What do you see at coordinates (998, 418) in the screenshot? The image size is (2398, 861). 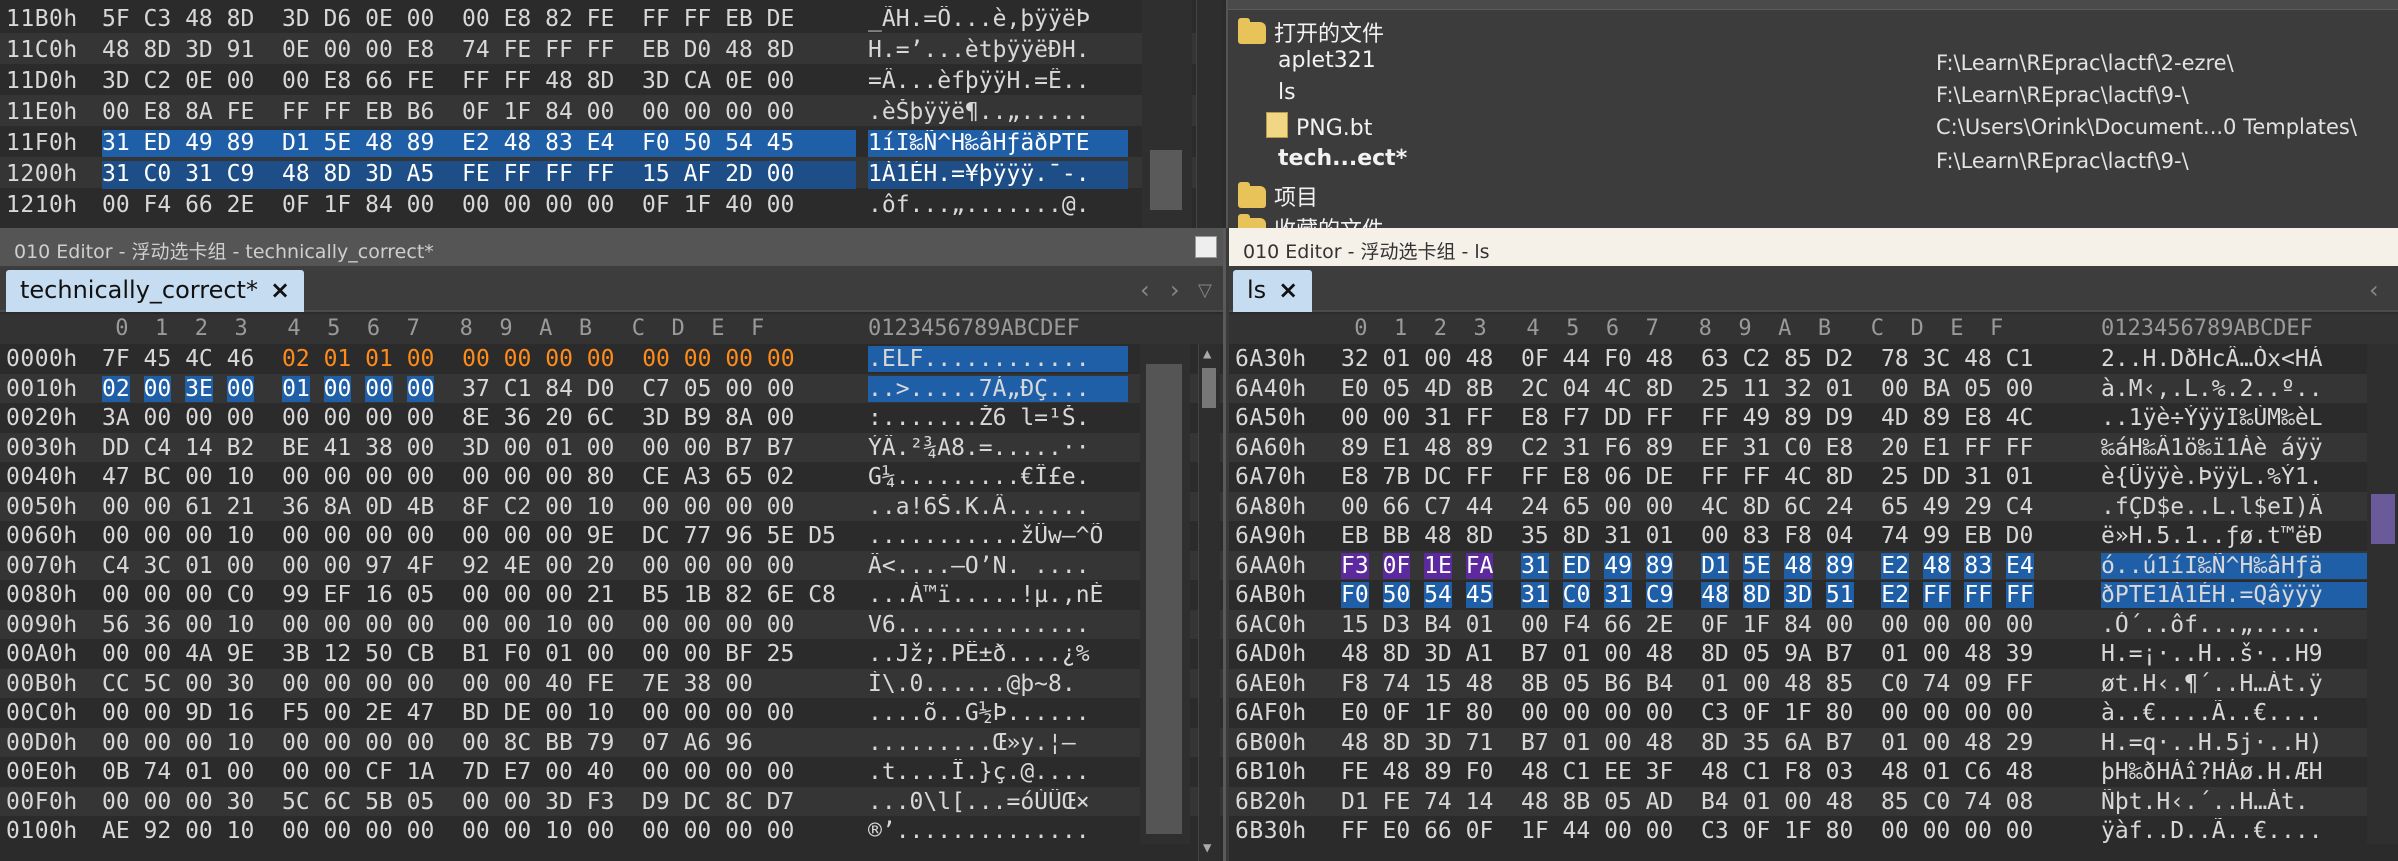 I see `row-ascii: :.......Ž6 l=¹Š.` at bounding box center [998, 418].